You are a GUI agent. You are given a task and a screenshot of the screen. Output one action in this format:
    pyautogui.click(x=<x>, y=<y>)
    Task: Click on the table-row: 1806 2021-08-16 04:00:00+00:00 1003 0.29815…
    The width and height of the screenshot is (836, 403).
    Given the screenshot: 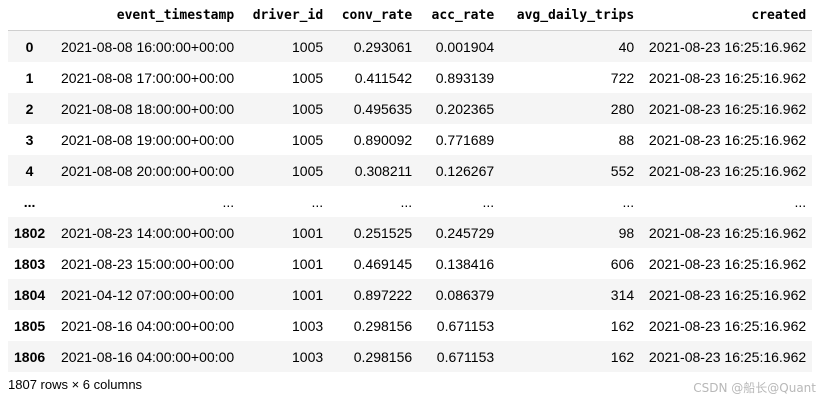 What is the action you would take?
    pyautogui.click(x=410, y=356)
    